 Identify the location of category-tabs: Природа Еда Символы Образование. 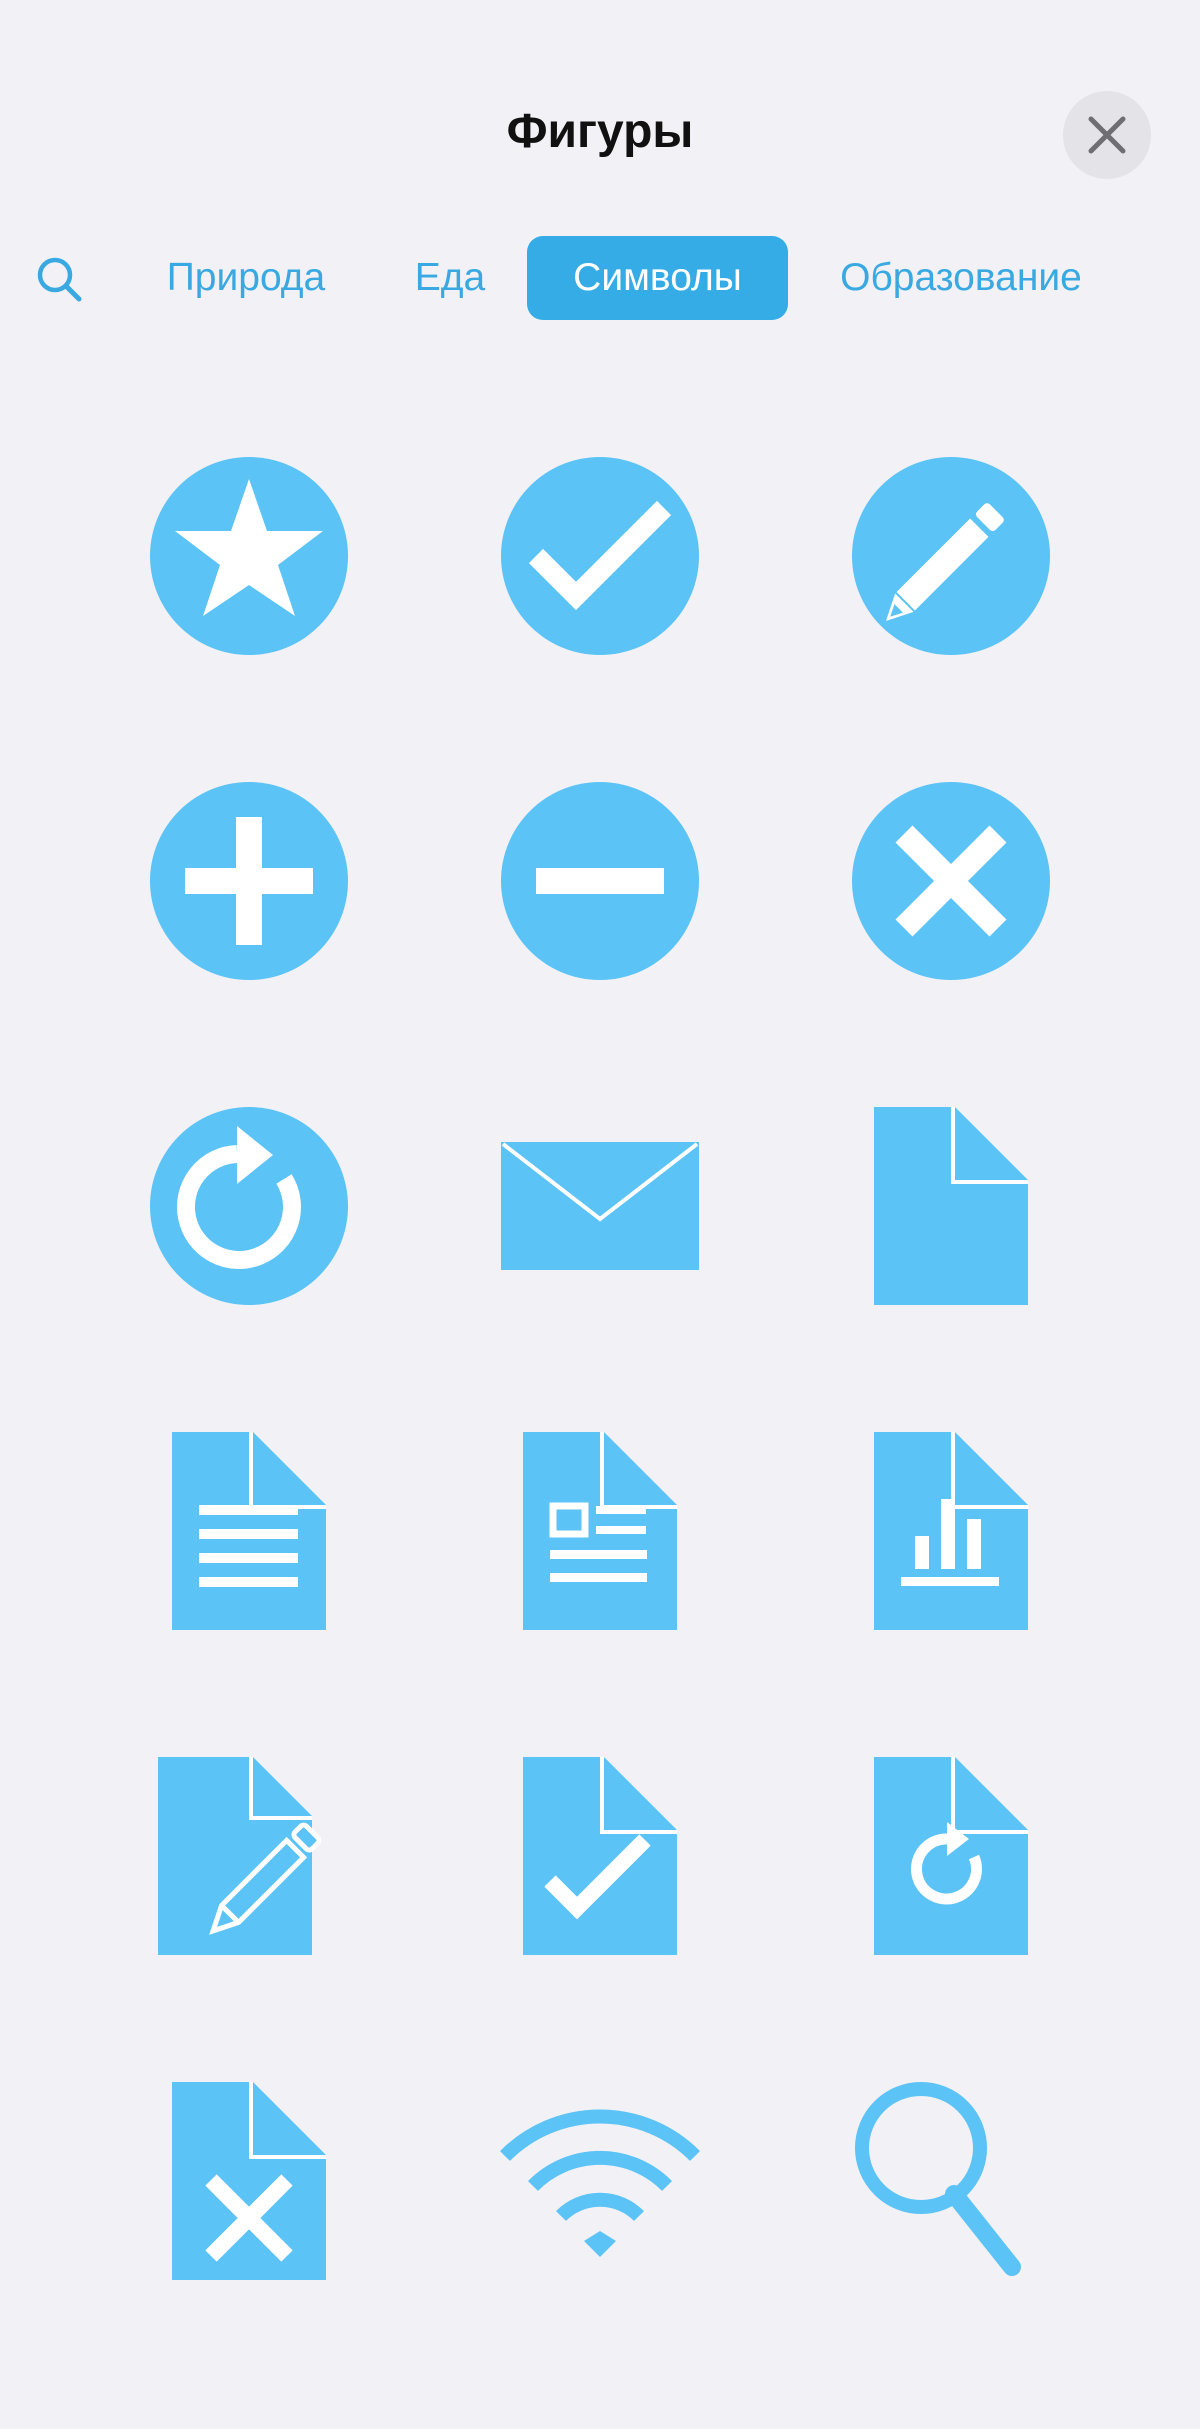
(600, 278).